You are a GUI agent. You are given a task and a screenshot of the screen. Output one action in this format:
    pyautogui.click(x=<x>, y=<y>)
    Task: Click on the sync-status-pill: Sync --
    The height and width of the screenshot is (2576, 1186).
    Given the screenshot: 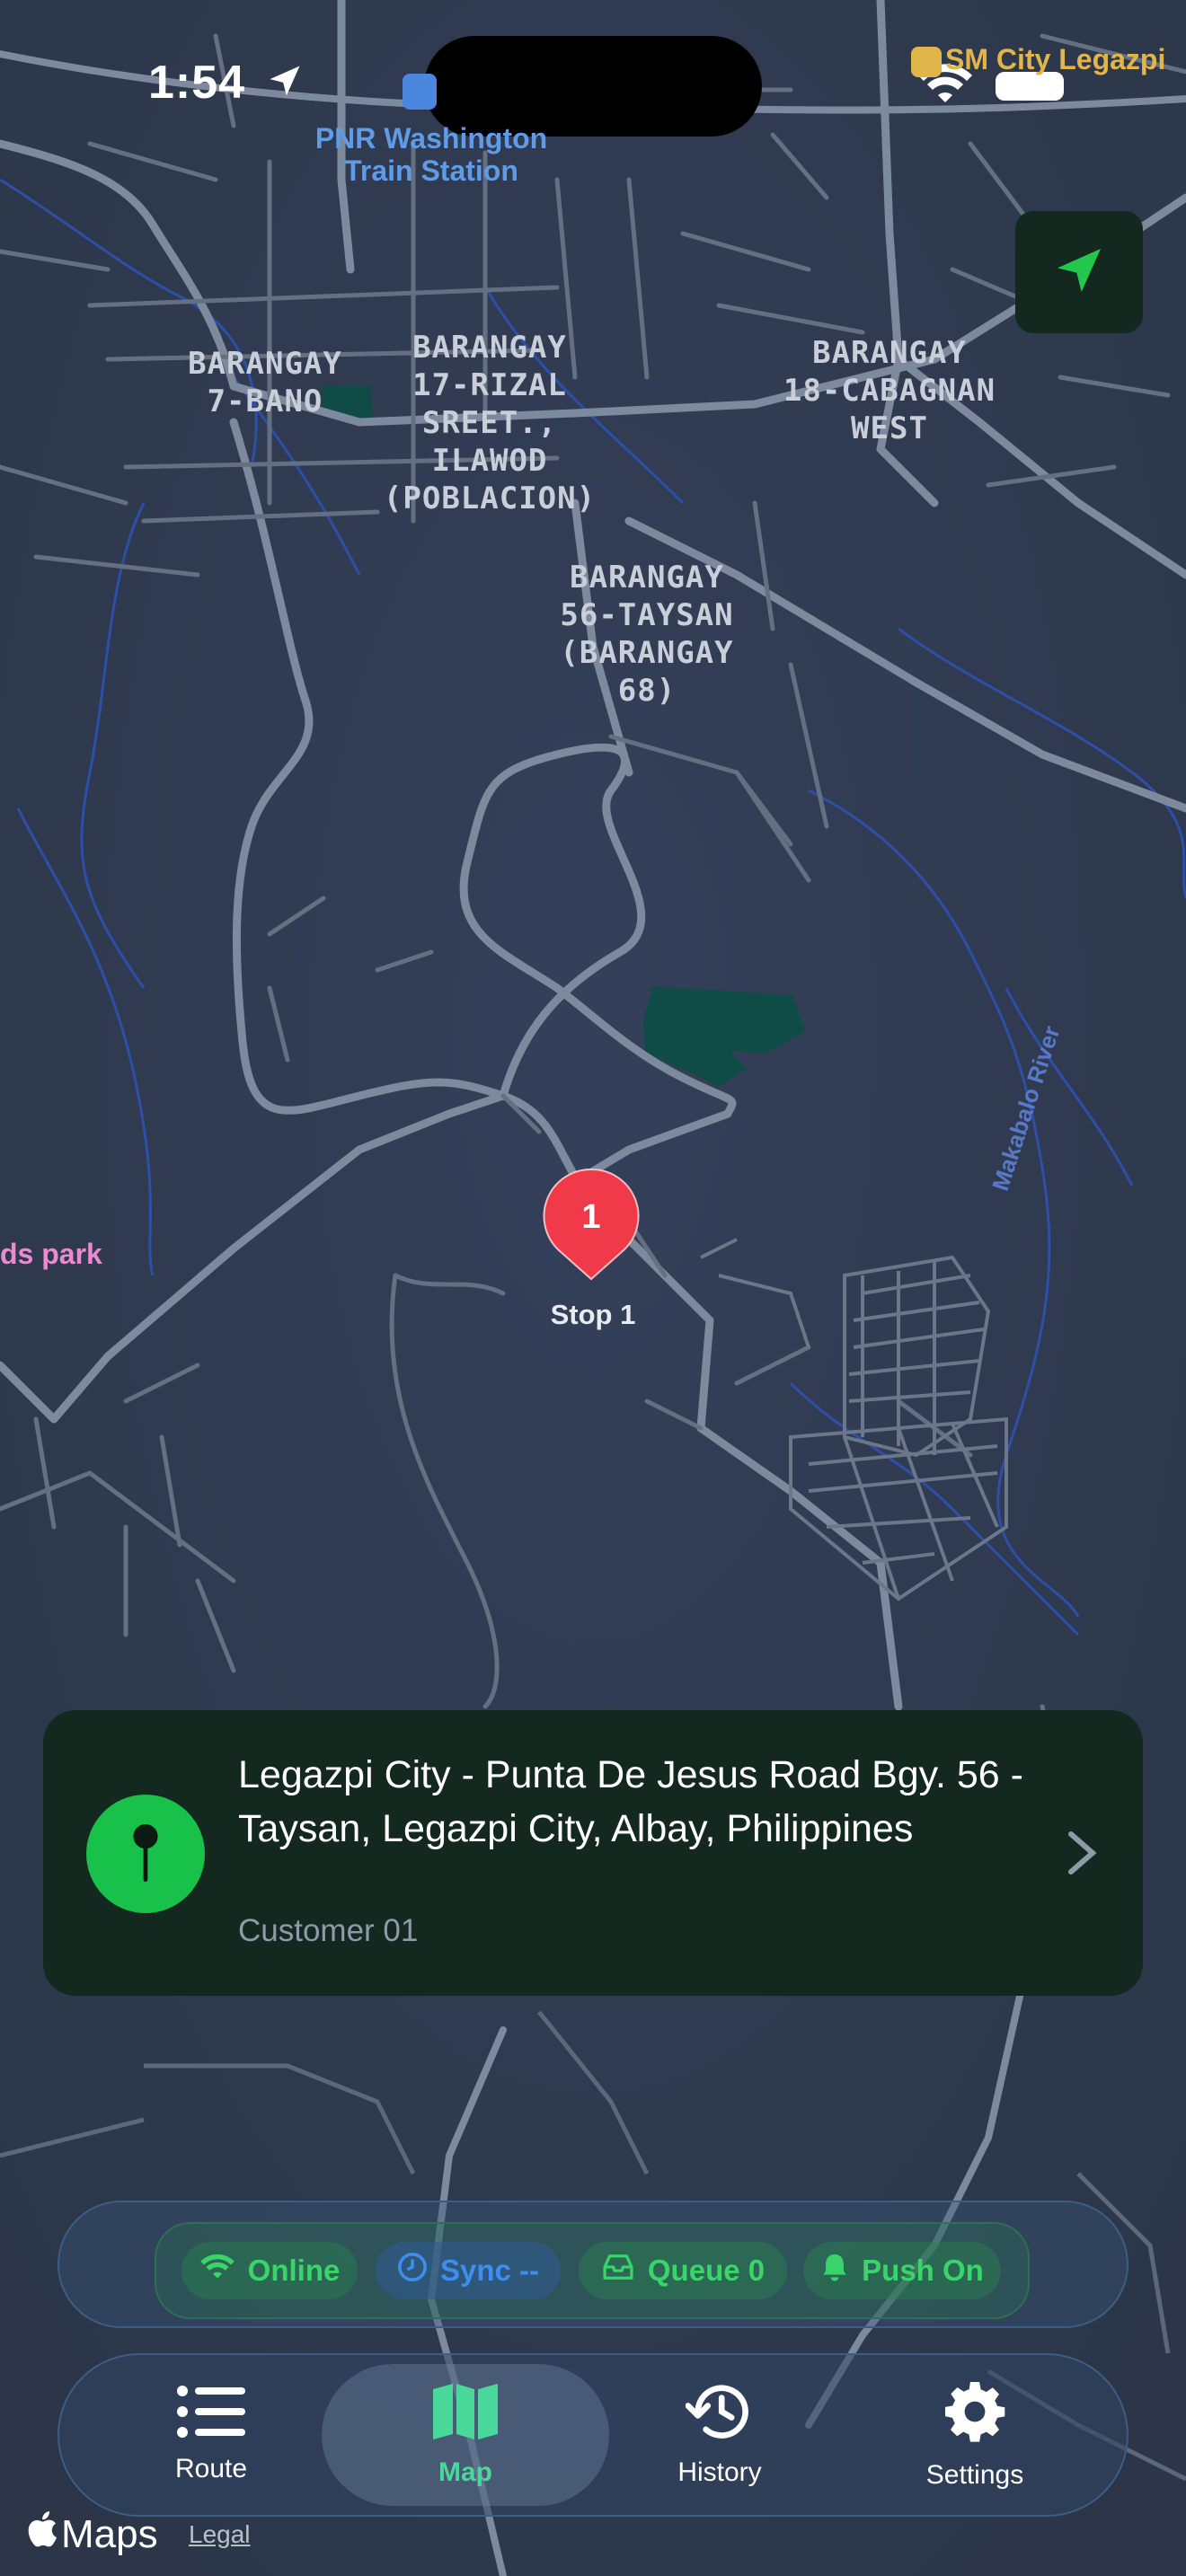 What is the action you would take?
    pyautogui.click(x=468, y=2270)
    